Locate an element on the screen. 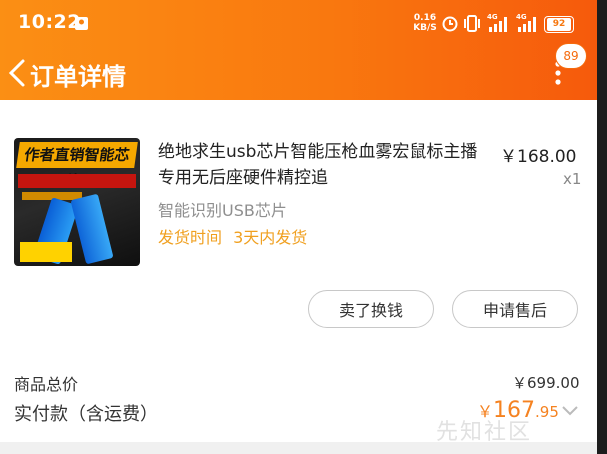  net-speed-value: 0.16 is located at coordinates (425, 18).